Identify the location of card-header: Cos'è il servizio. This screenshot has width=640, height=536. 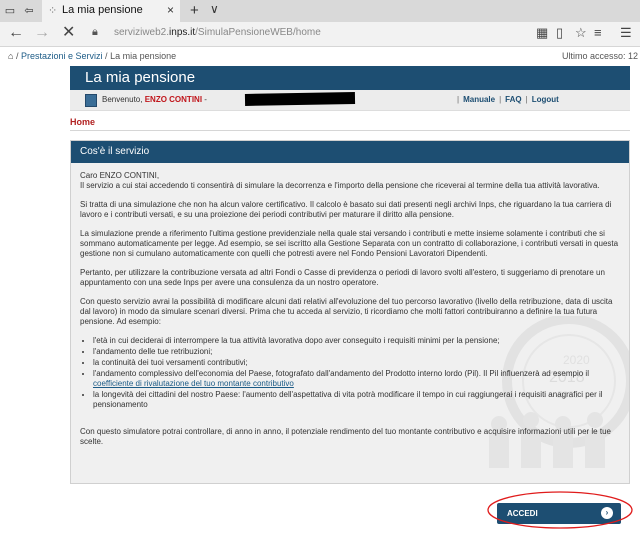
(350, 152).